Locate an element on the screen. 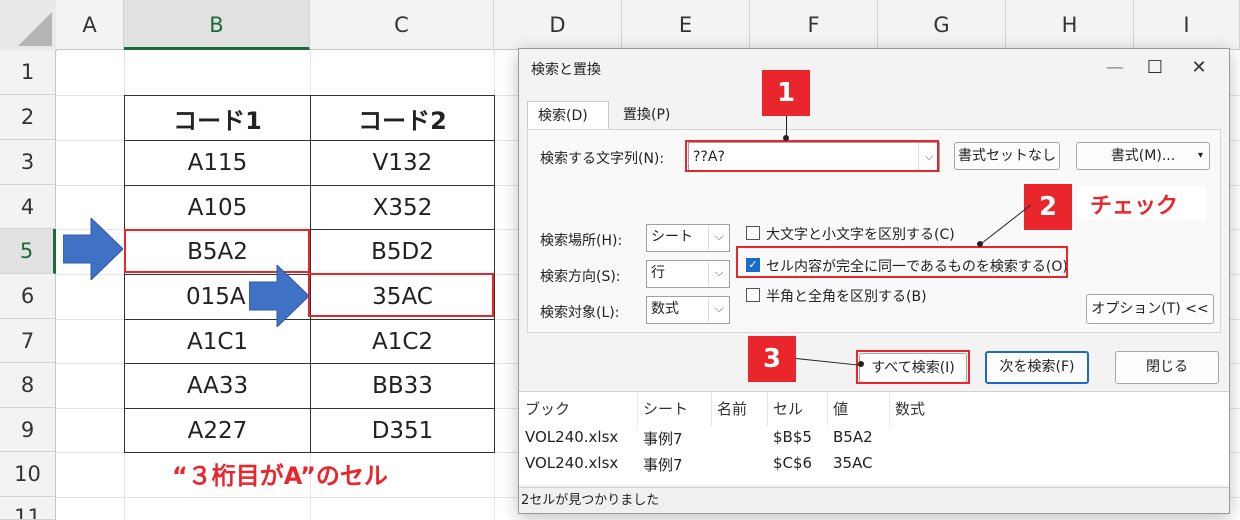 This screenshot has height=520, width=1240. cell-c9: D351 is located at coordinates (402, 430).